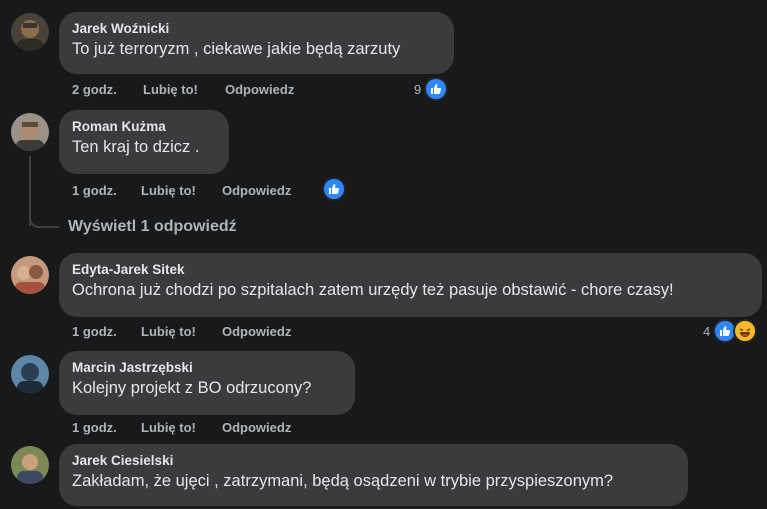 The image size is (767, 509). I want to click on comment-author: Jarek Woźnicki, so click(256, 29).